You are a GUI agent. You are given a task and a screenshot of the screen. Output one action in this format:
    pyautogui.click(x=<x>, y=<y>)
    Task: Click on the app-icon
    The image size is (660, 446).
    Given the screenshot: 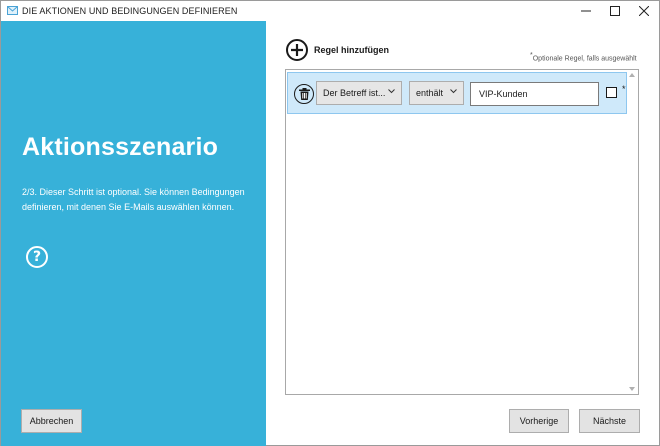 What is the action you would take?
    pyautogui.click(x=12, y=10)
    